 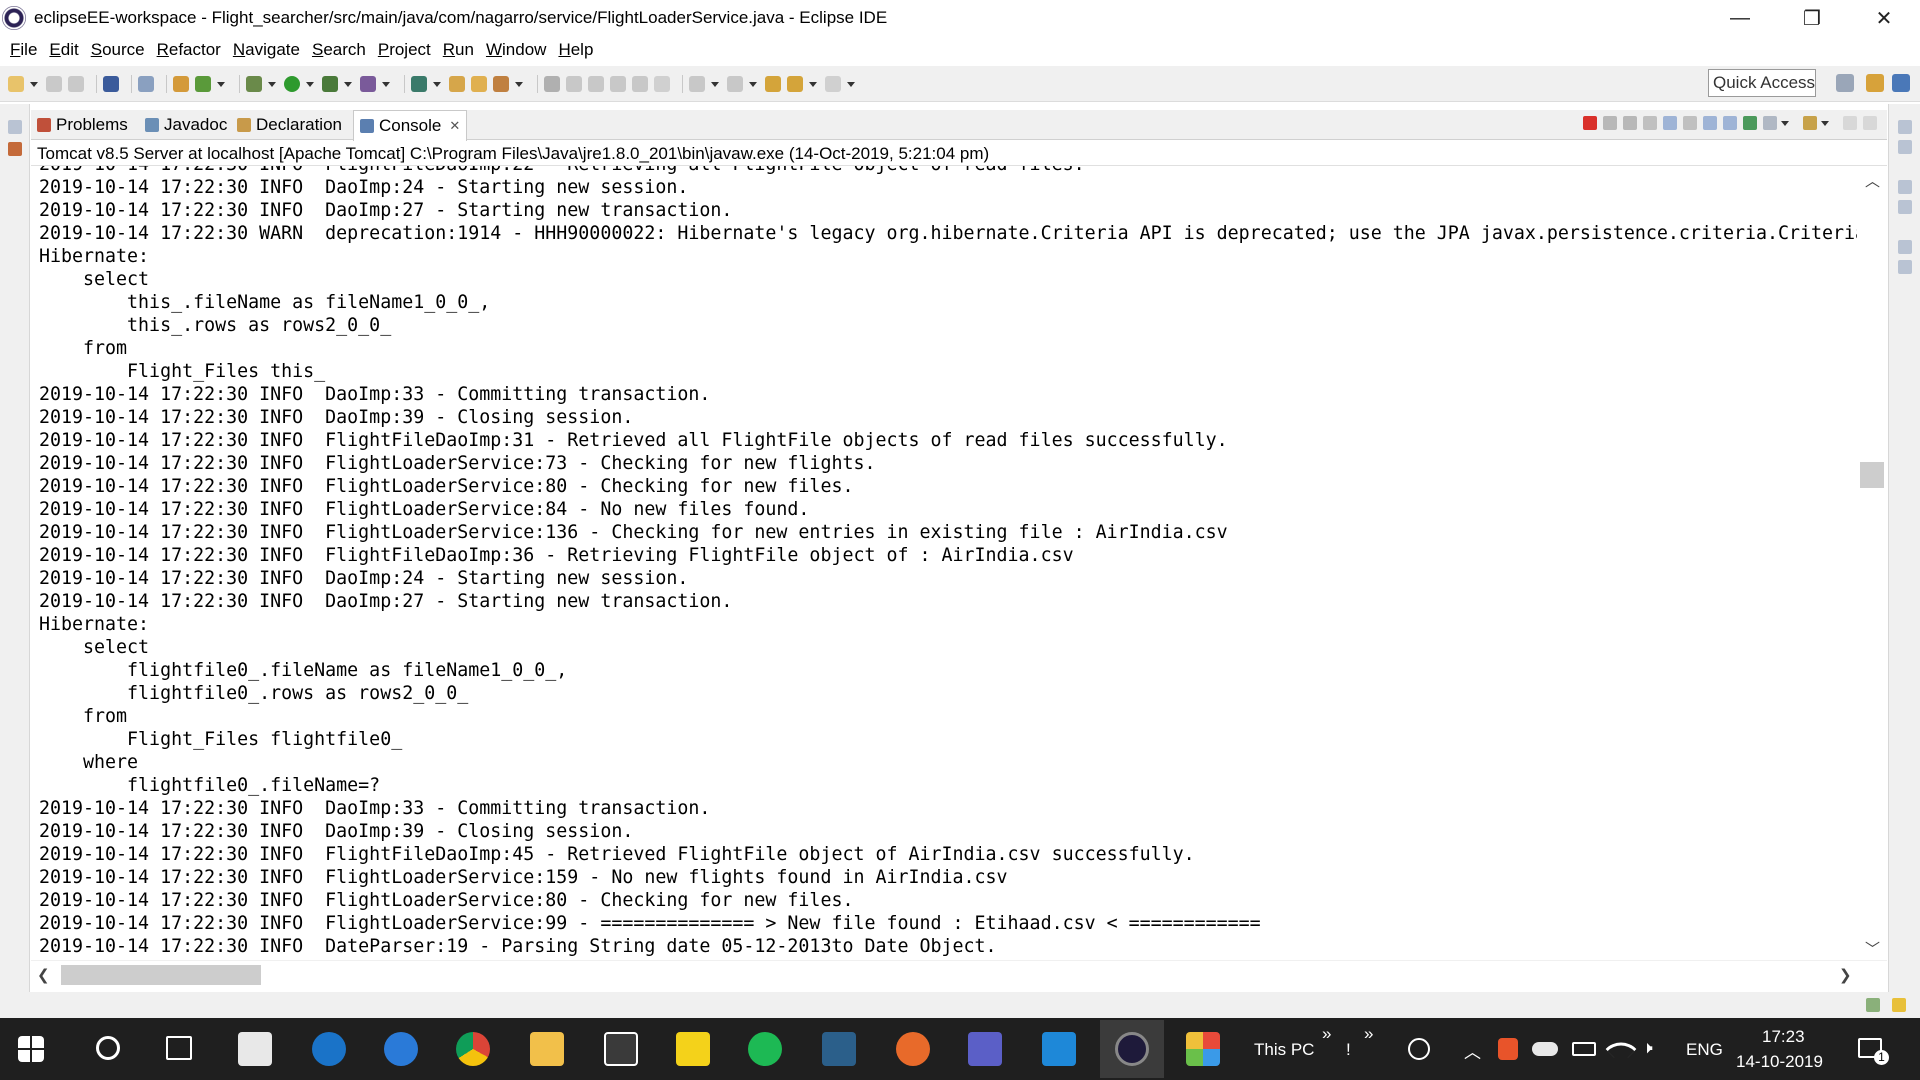 I want to click on java-ee-perspective-icon, so click(x=1875, y=83).